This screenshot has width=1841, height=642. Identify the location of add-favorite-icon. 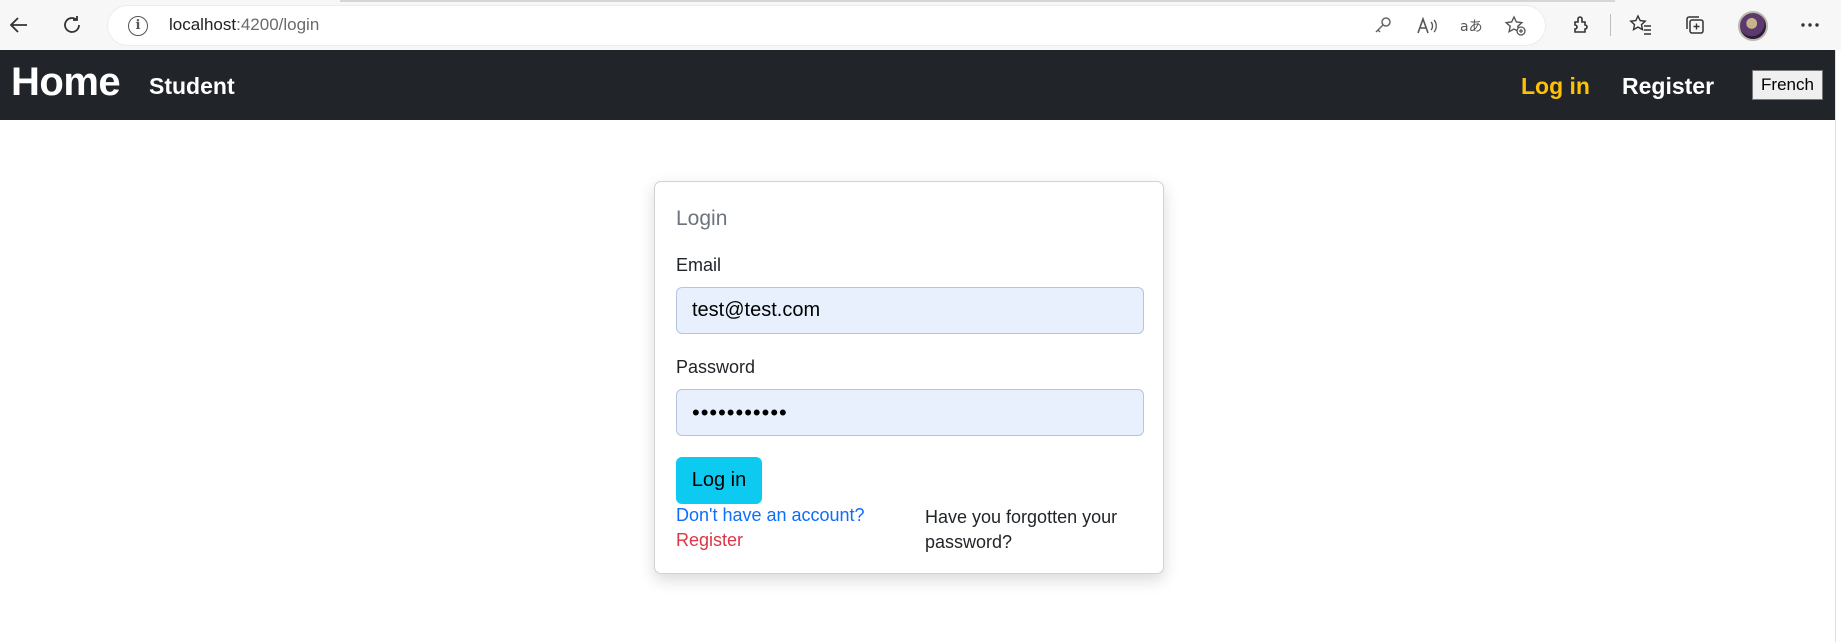
(1515, 26).